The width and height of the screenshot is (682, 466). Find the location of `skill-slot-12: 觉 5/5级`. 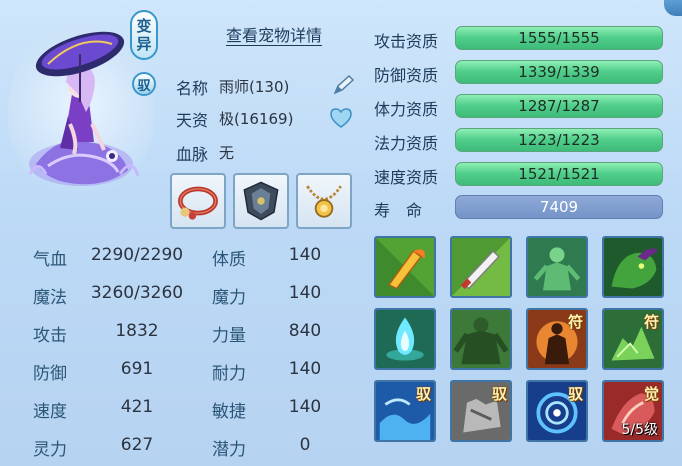

skill-slot-12: 觉 5/5级 is located at coordinates (633, 411).